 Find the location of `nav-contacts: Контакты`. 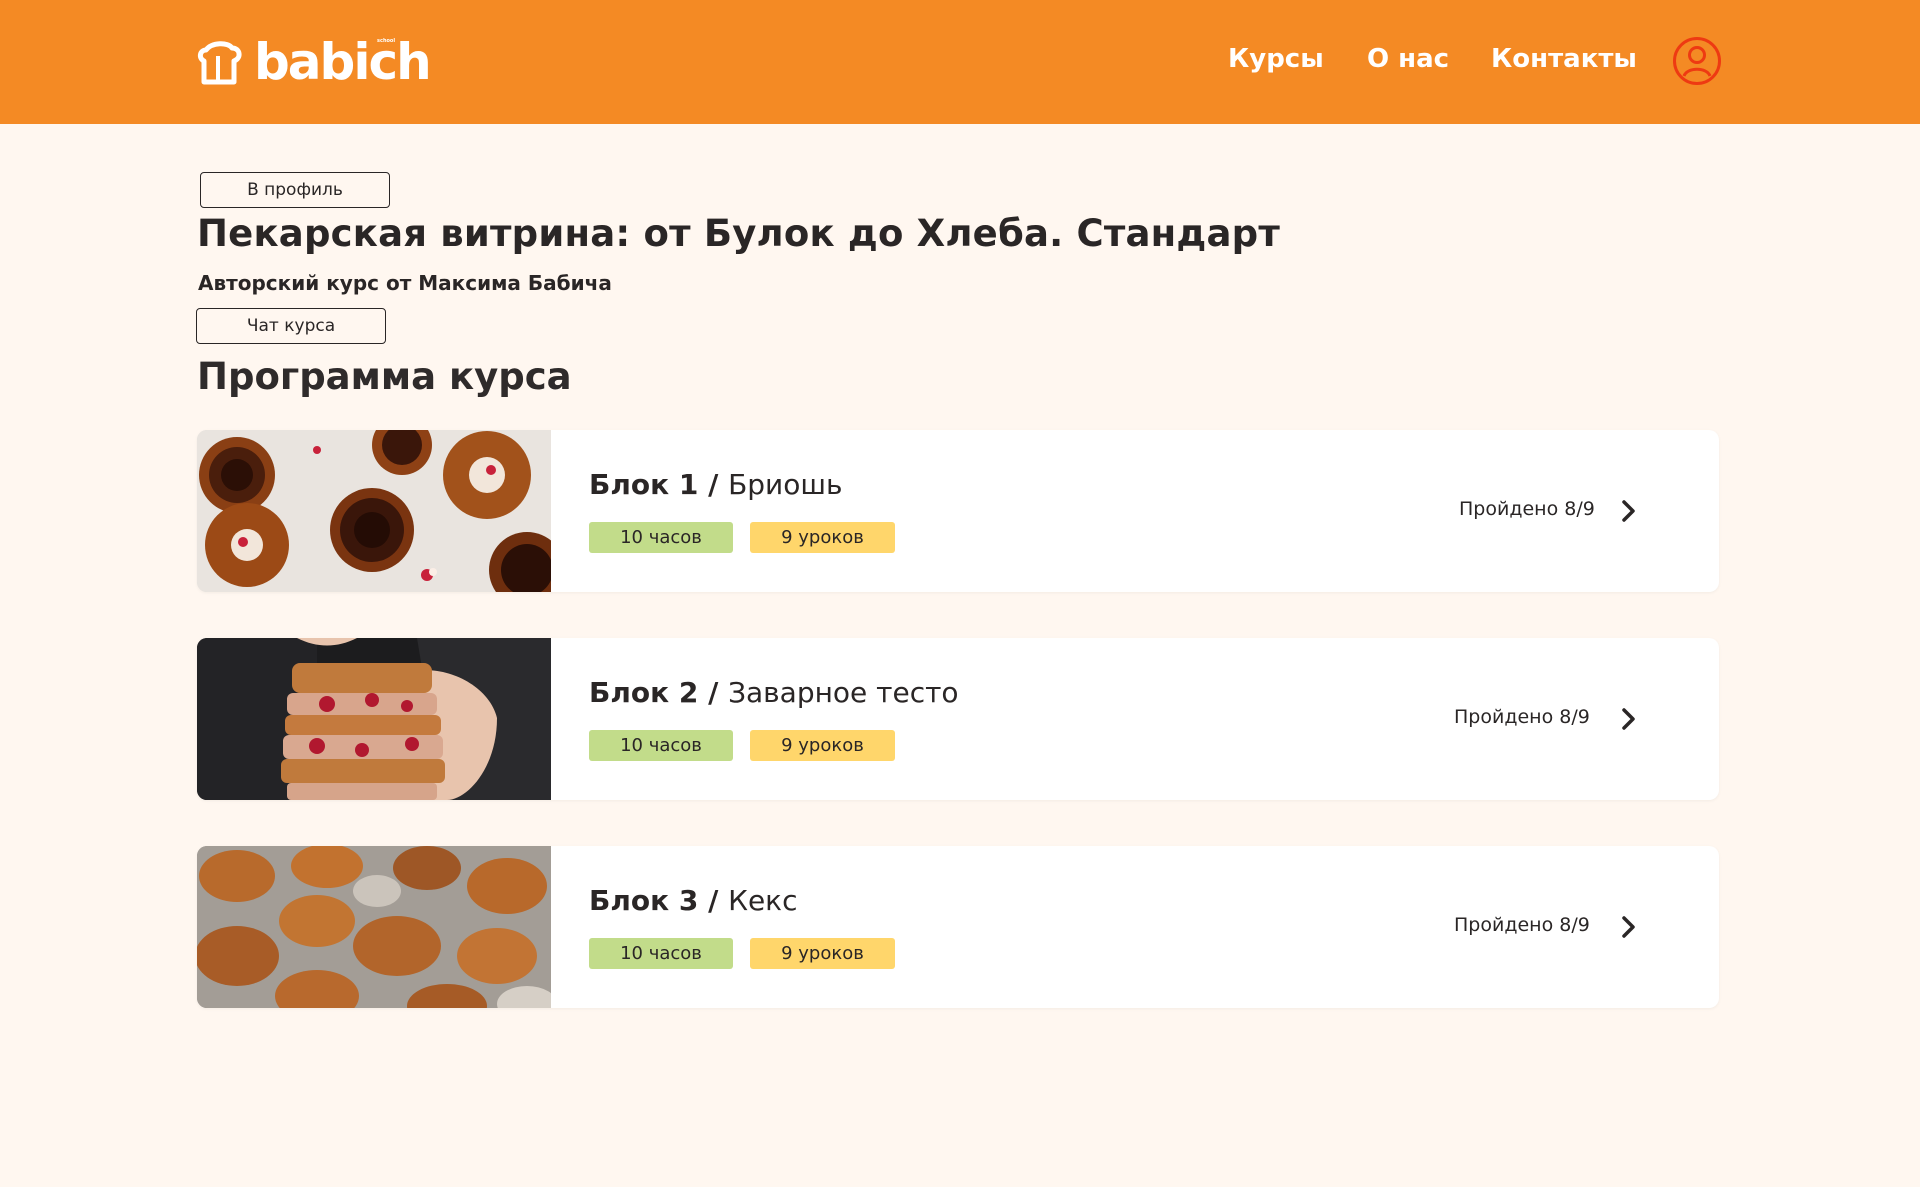

nav-contacts: Контакты is located at coordinates (1564, 59).